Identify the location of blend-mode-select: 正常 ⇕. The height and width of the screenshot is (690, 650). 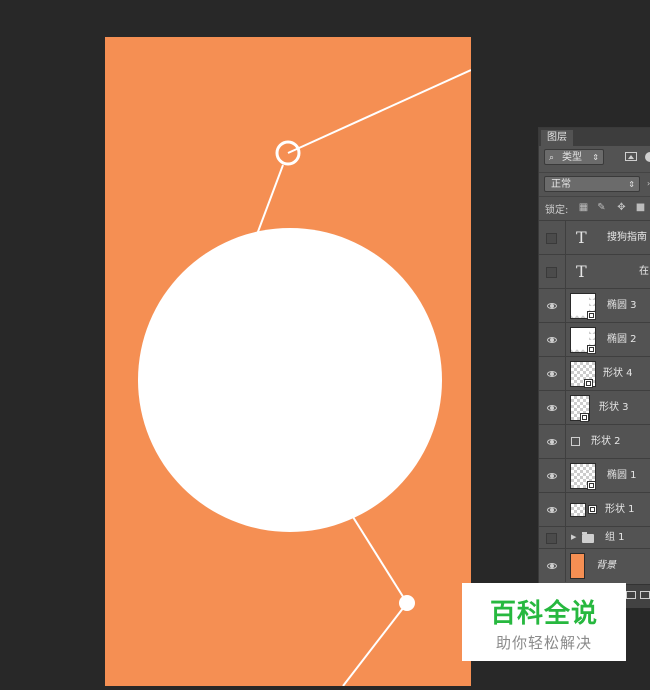
(592, 184).